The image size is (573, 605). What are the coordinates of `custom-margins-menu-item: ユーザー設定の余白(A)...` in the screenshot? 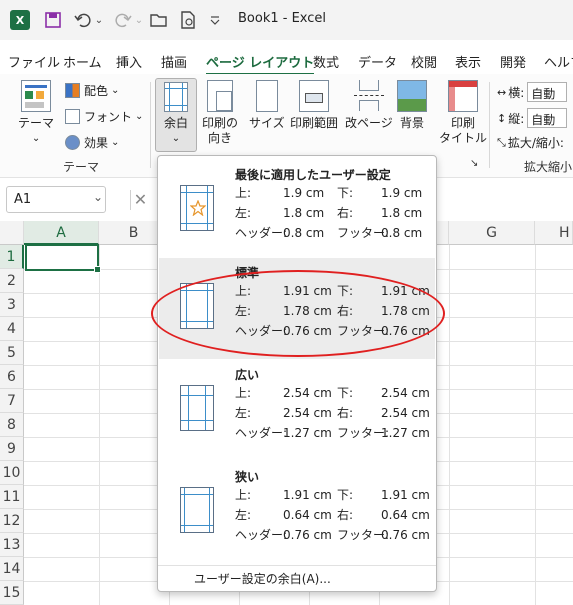 It's located at (262, 578).